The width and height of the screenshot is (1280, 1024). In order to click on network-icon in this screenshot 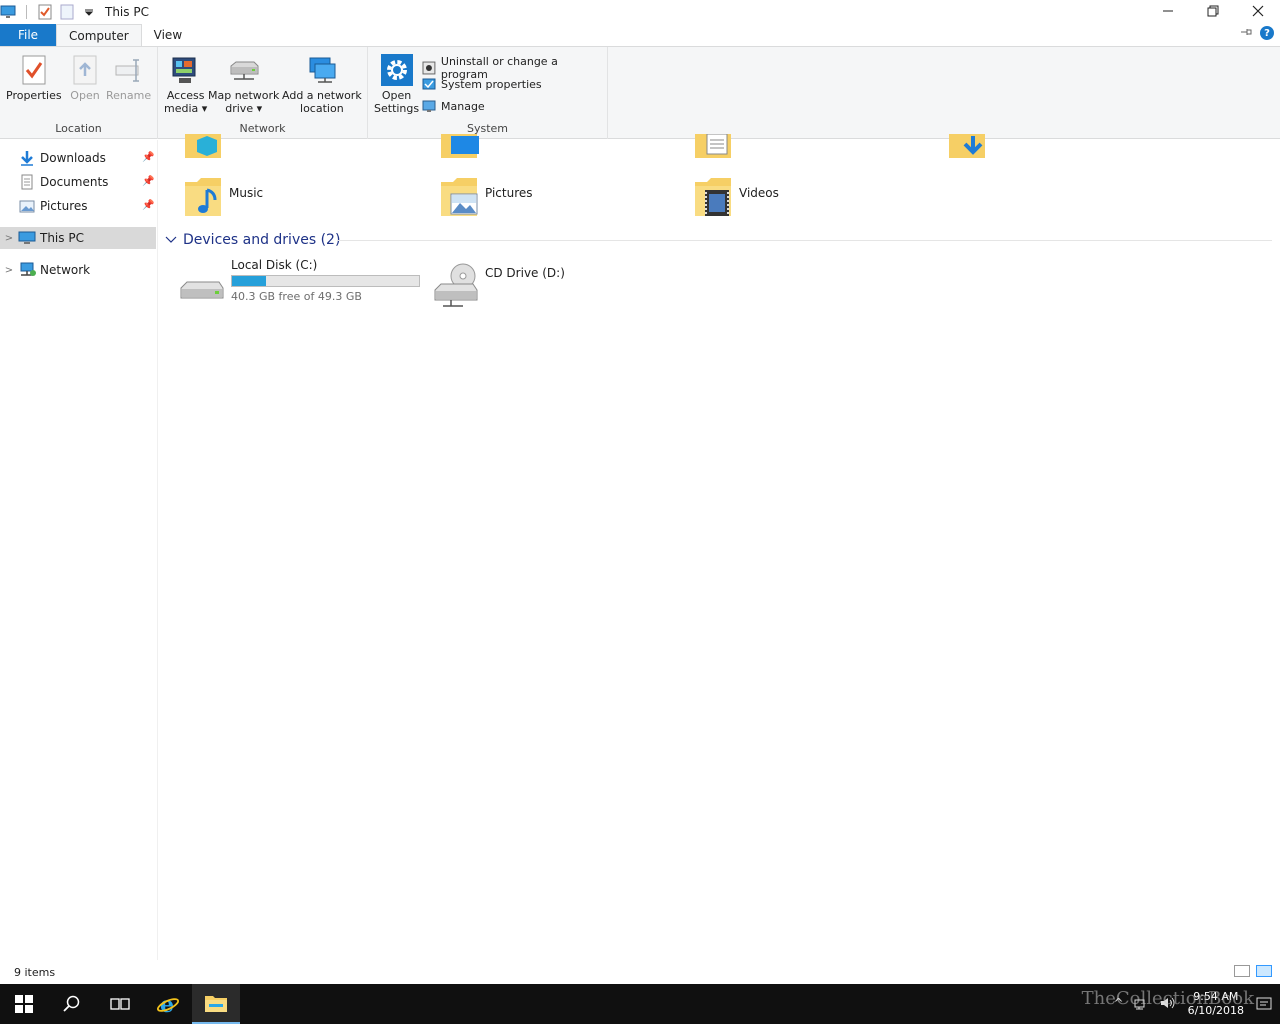, I will do `click(27, 270)`.